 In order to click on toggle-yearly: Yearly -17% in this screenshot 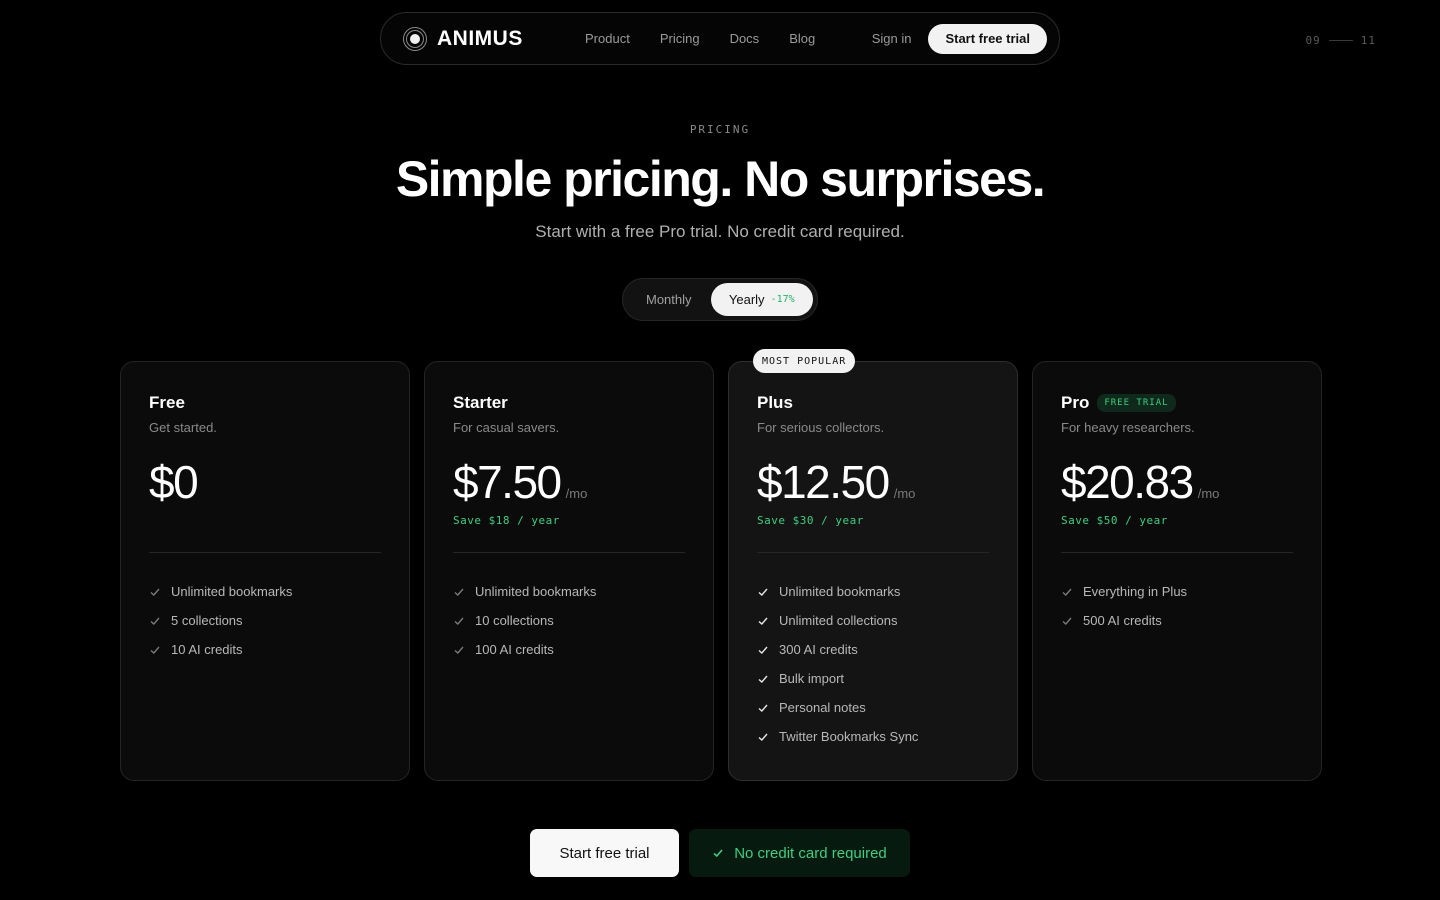, I will do `click(761, 299)`.